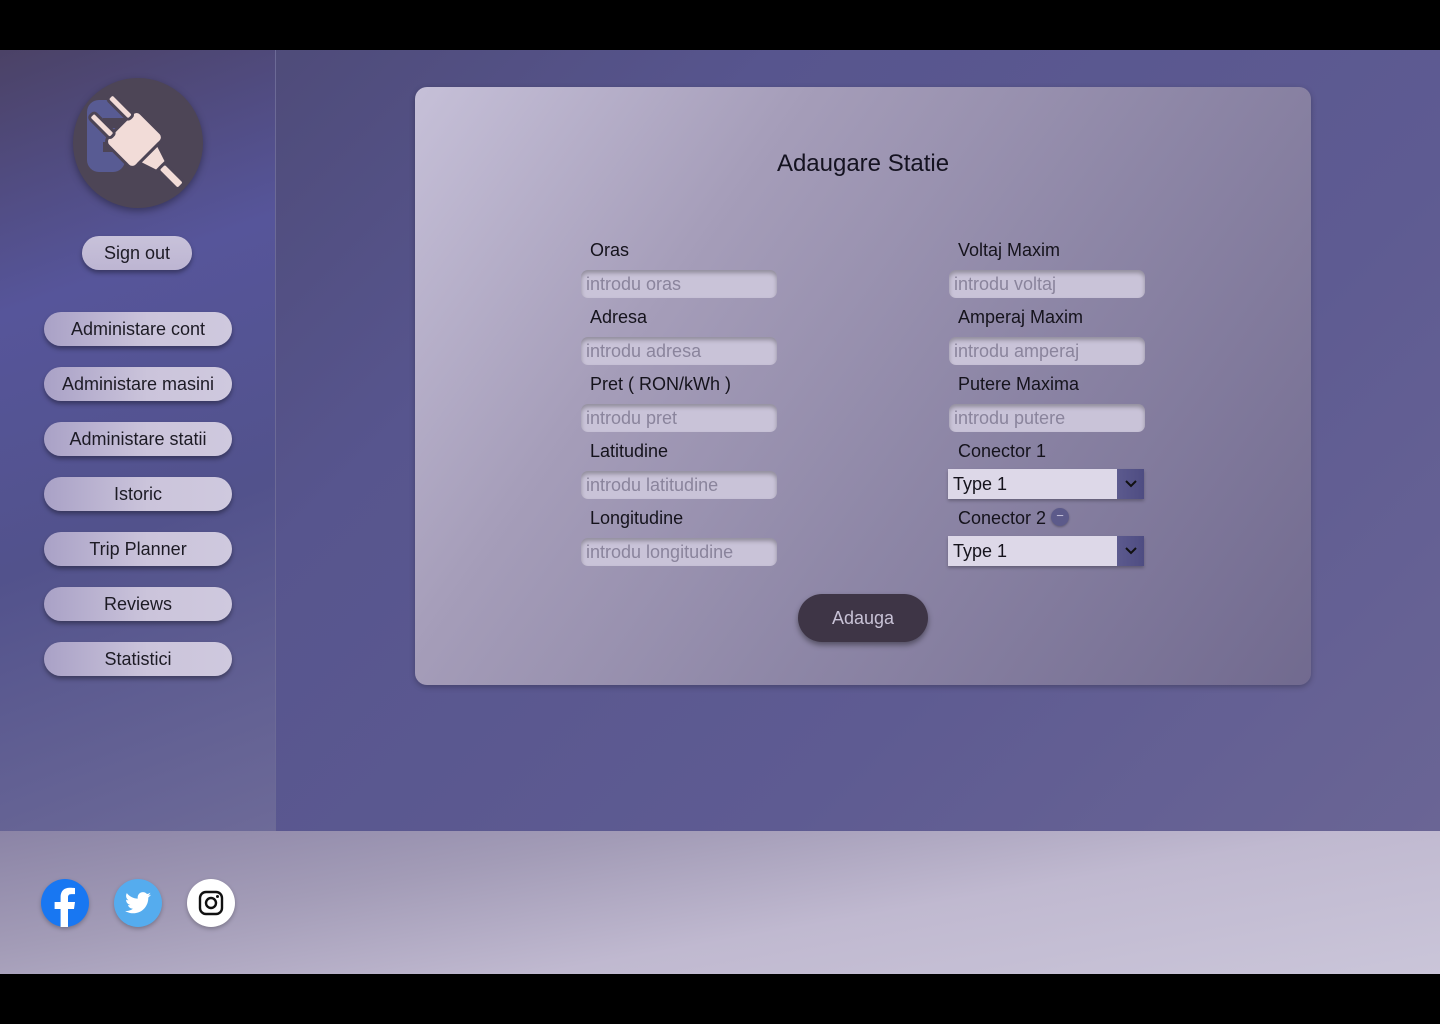  I want to click on voltaj-input, so click(1047, 284).